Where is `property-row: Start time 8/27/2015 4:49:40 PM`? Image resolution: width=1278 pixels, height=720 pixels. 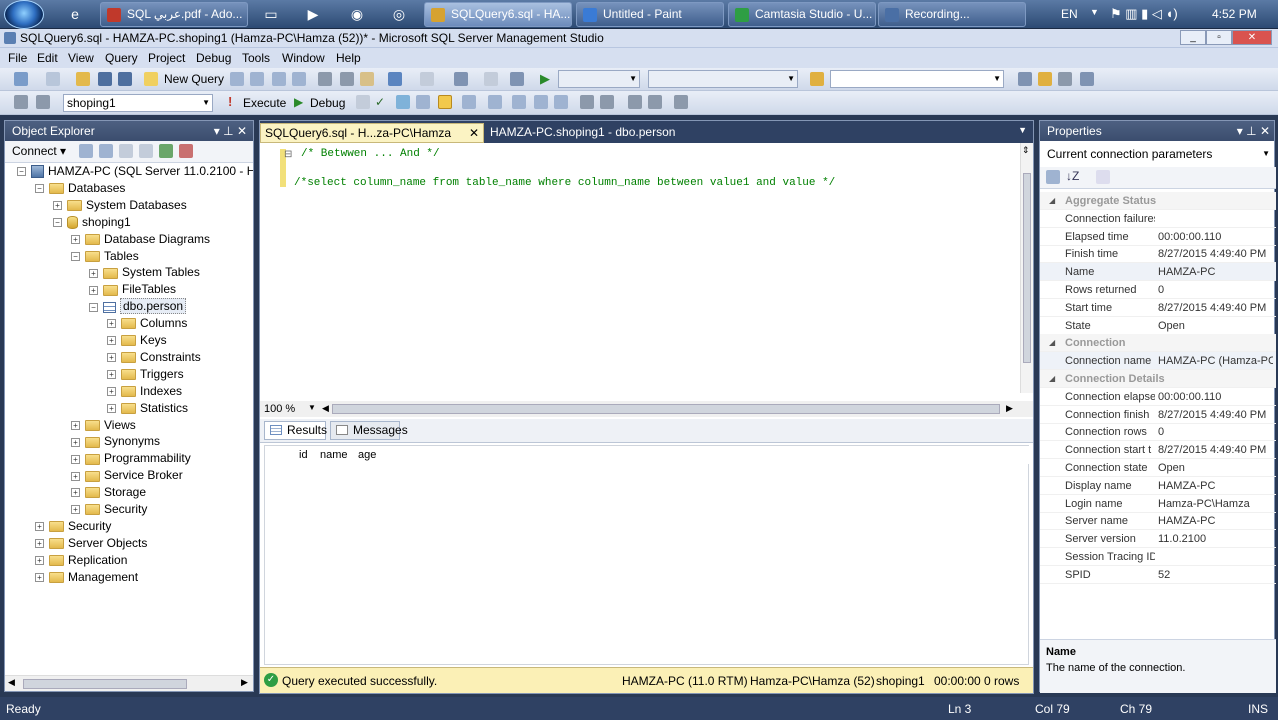 property-row: Start time 8/27/2015 4:49:40 PM is located at coordinates (1158, 308).